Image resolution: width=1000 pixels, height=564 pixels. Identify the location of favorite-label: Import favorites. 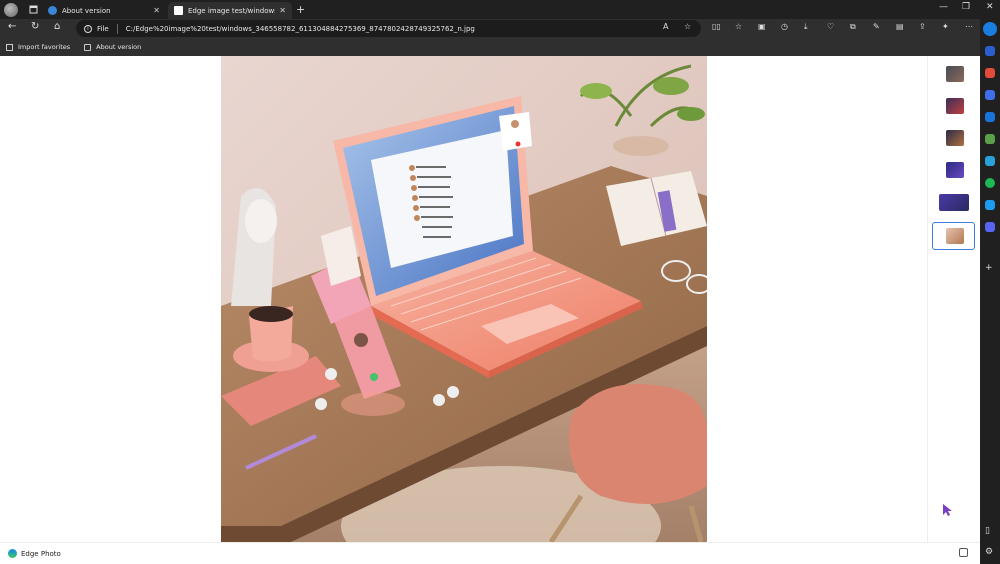
(44, 47).